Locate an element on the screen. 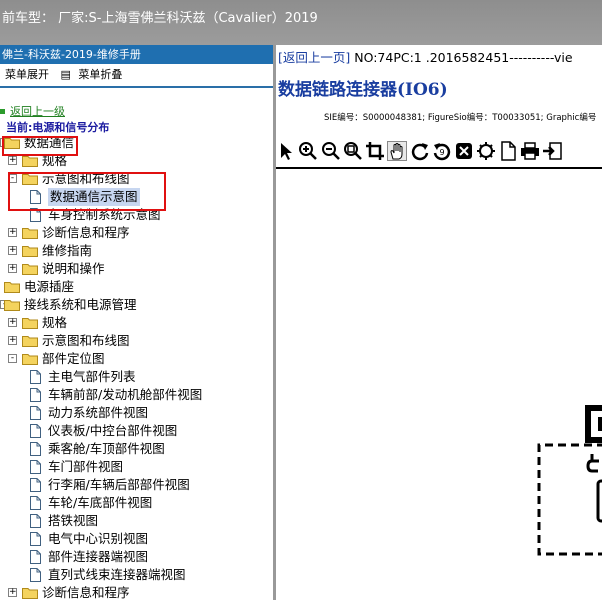 The image size is (602, 600). tree-item-label: 示意图和布线图 is located at coordinates (86, 340).